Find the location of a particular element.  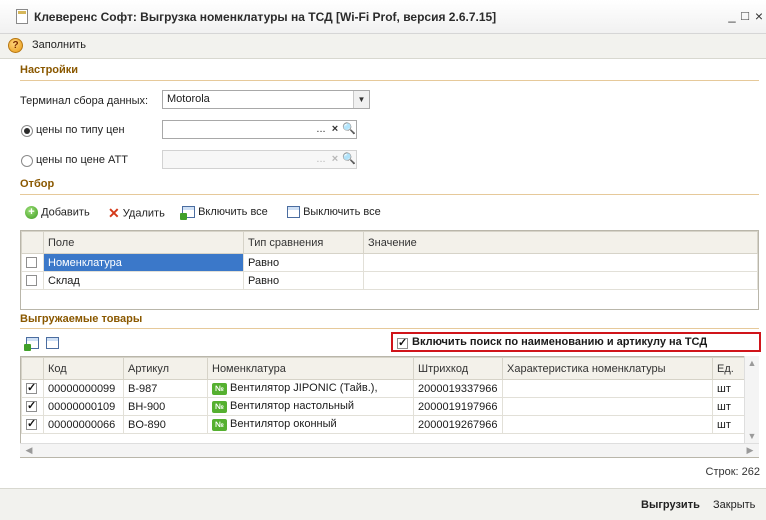

scroll-down-icon: ▼ is located at coordinates (752, 436).